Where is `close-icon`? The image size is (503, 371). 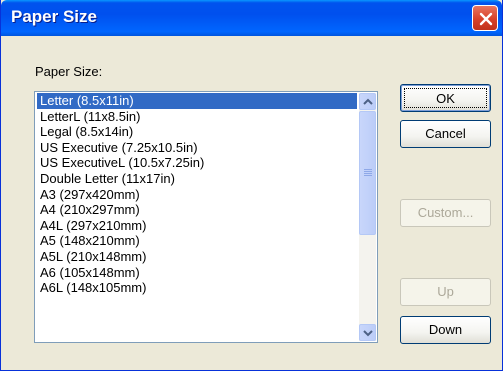 close-icon is located at coordinates (486, 19).